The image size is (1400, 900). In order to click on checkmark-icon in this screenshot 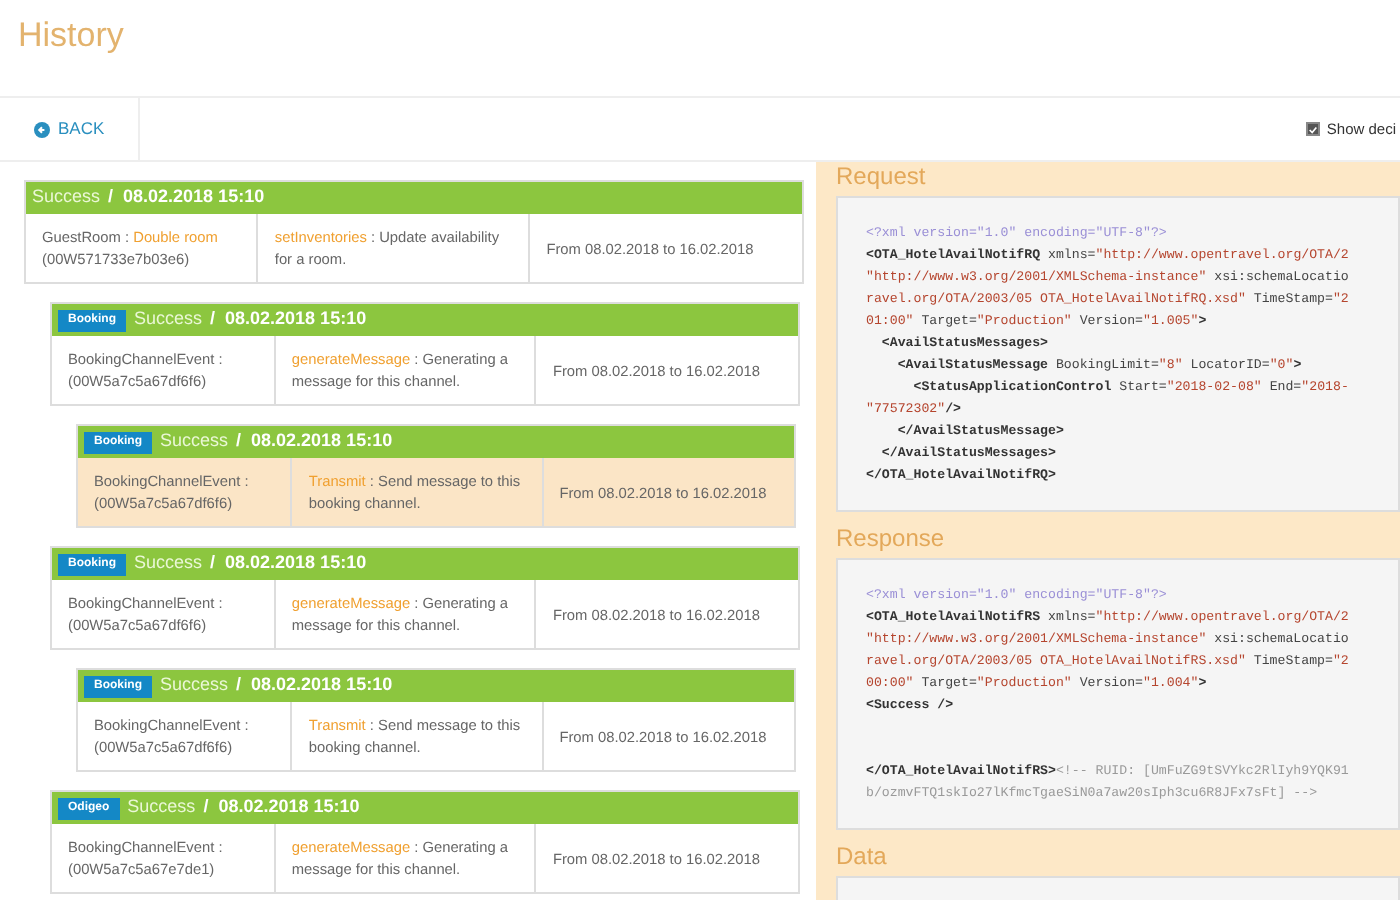, I will do `click(1313, 129)`.